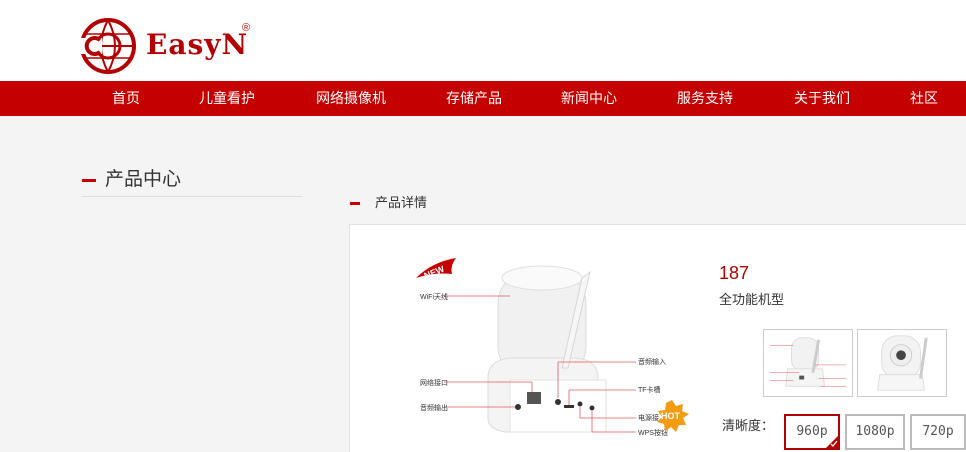 The width and height of the screenshot is (966, 452). What do you see at coordinates (705, 98) in the screenshot?
I see `nav-item-support: 服务支持` at bounding box center [705, 98].